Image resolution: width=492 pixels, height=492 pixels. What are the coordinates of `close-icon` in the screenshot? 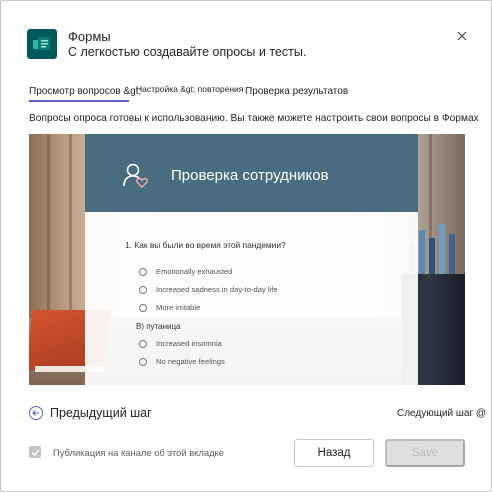 It's located at (462, 36).